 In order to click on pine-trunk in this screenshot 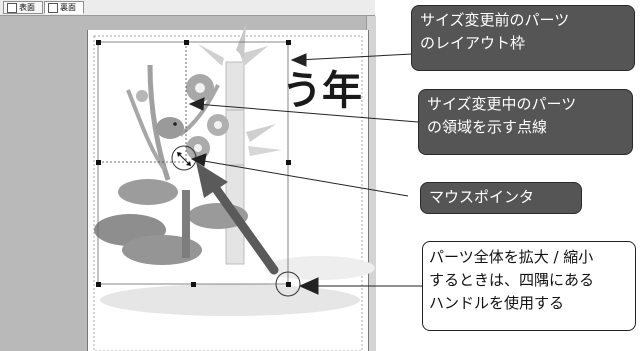, I will do `click(186, 224)`.